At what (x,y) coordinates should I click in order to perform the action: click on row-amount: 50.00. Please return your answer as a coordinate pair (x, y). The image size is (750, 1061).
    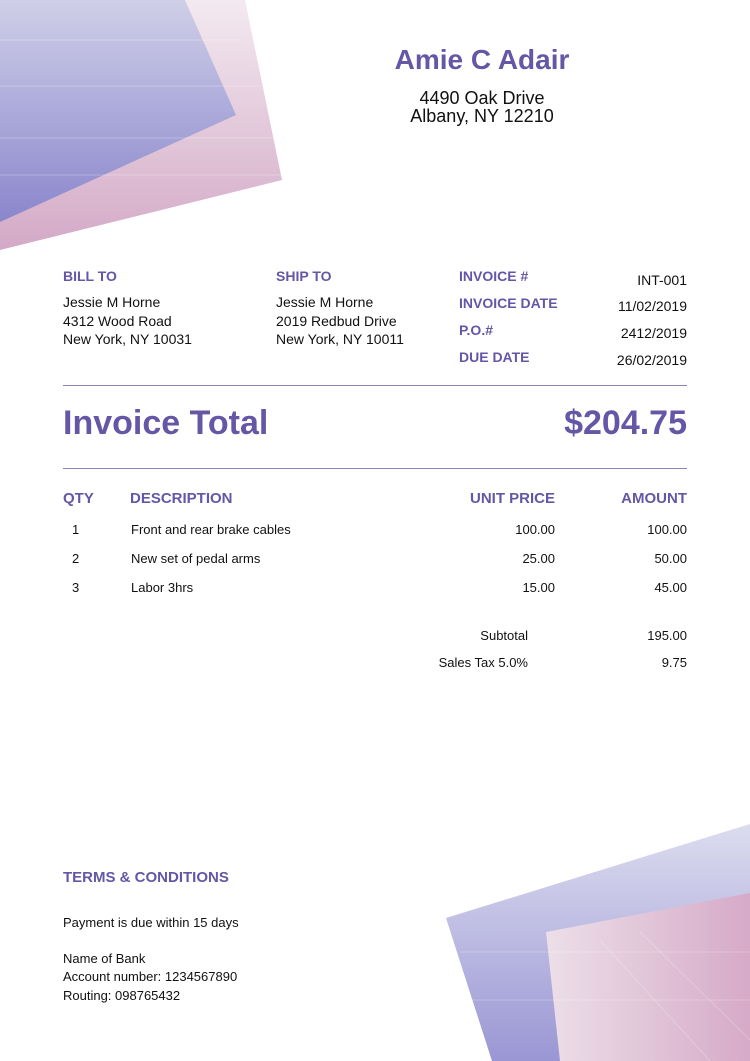
    Looking at the image, I should click on (670, 558).